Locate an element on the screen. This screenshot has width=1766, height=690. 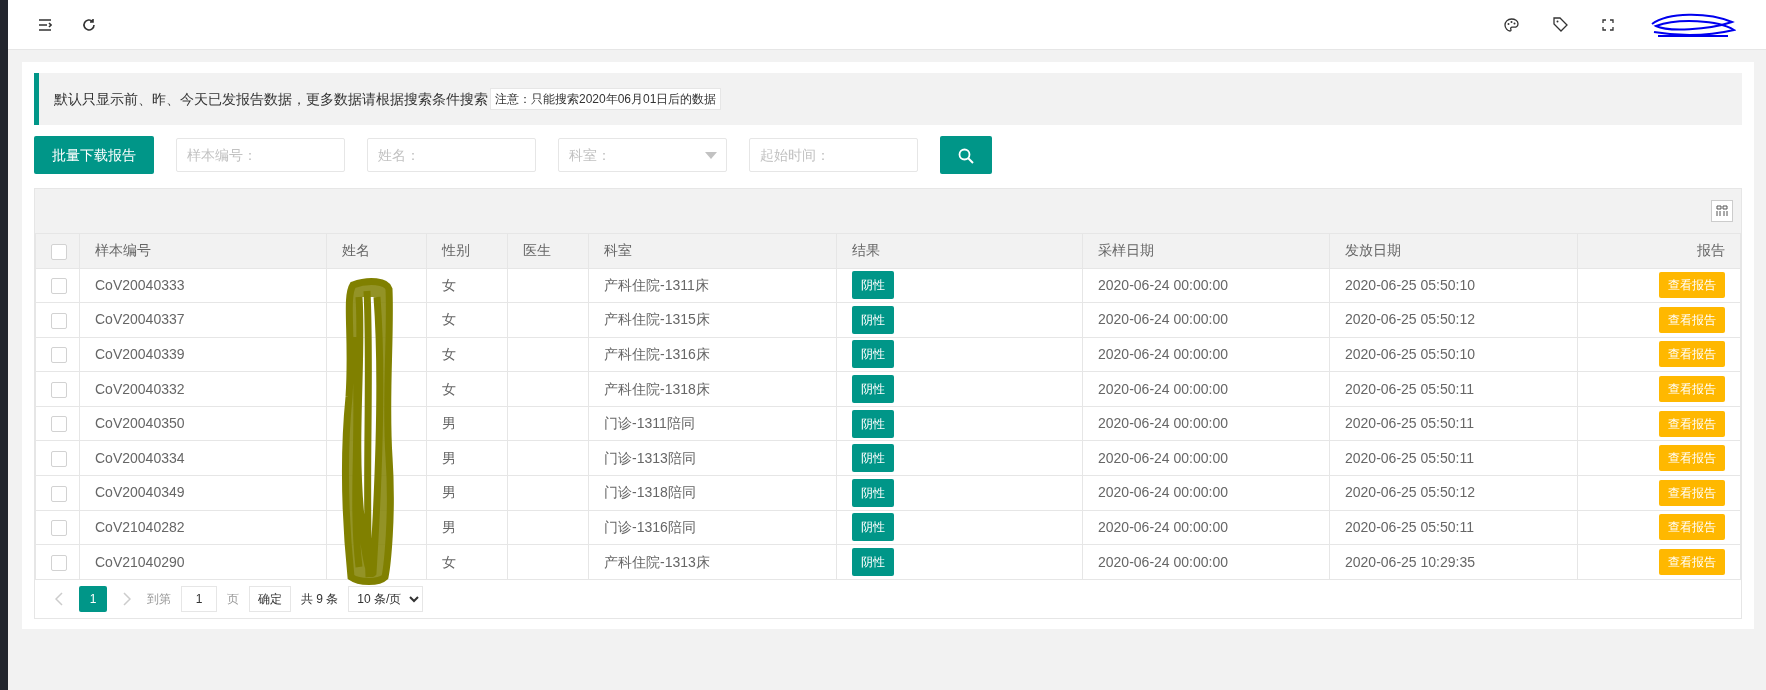
input-field: 起始时间： is located at coordinates (833, 155).